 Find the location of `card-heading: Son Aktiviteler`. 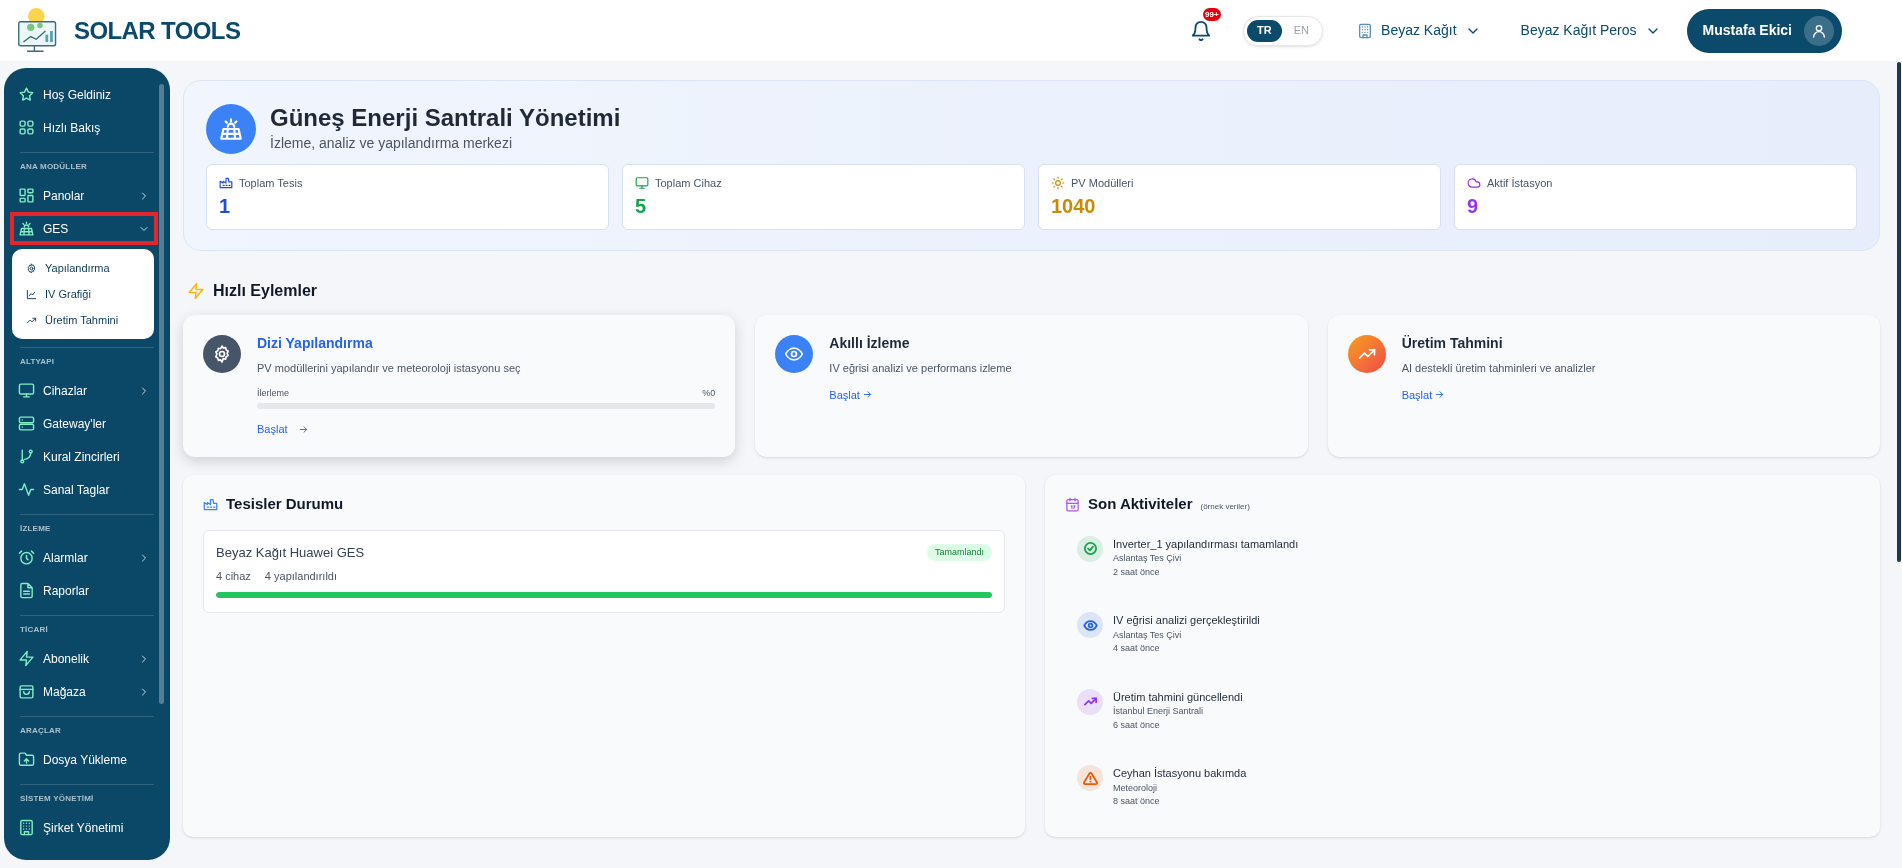

card-heading: Son Aktiviteler is located at coordinates (1140, 504).